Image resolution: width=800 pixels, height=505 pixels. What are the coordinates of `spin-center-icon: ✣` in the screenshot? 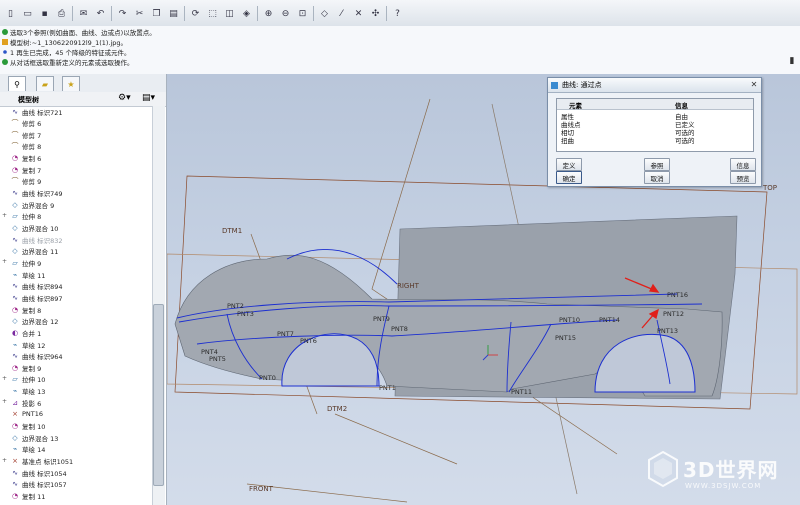 It's located at (375, 13).